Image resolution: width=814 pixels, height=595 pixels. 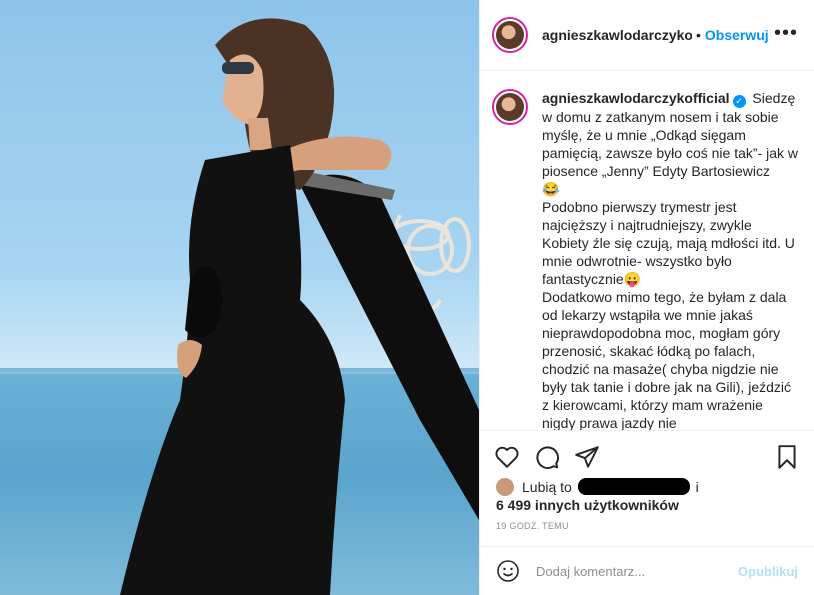 I want to click on caption-avatar, so click(x=510, y=107).